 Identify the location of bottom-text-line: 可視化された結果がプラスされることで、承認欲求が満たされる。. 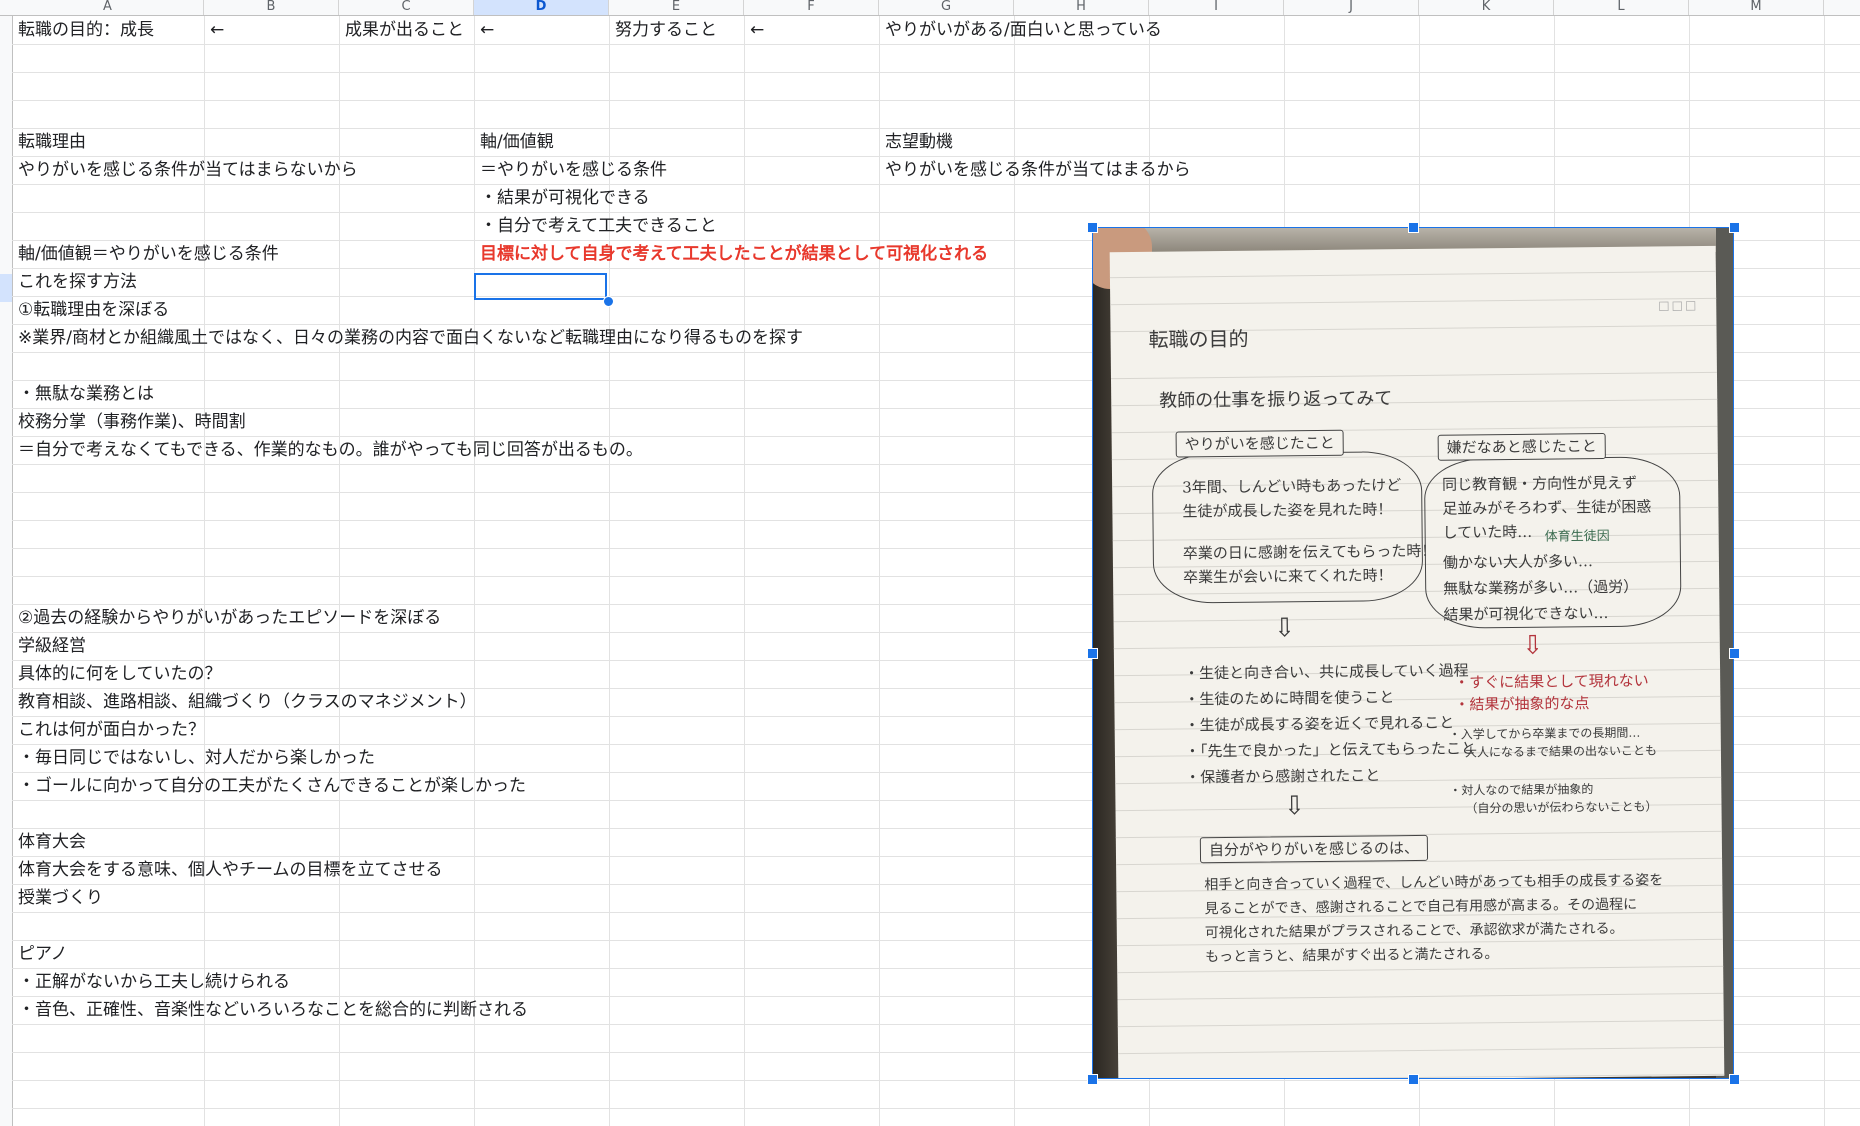
(1414, 931).